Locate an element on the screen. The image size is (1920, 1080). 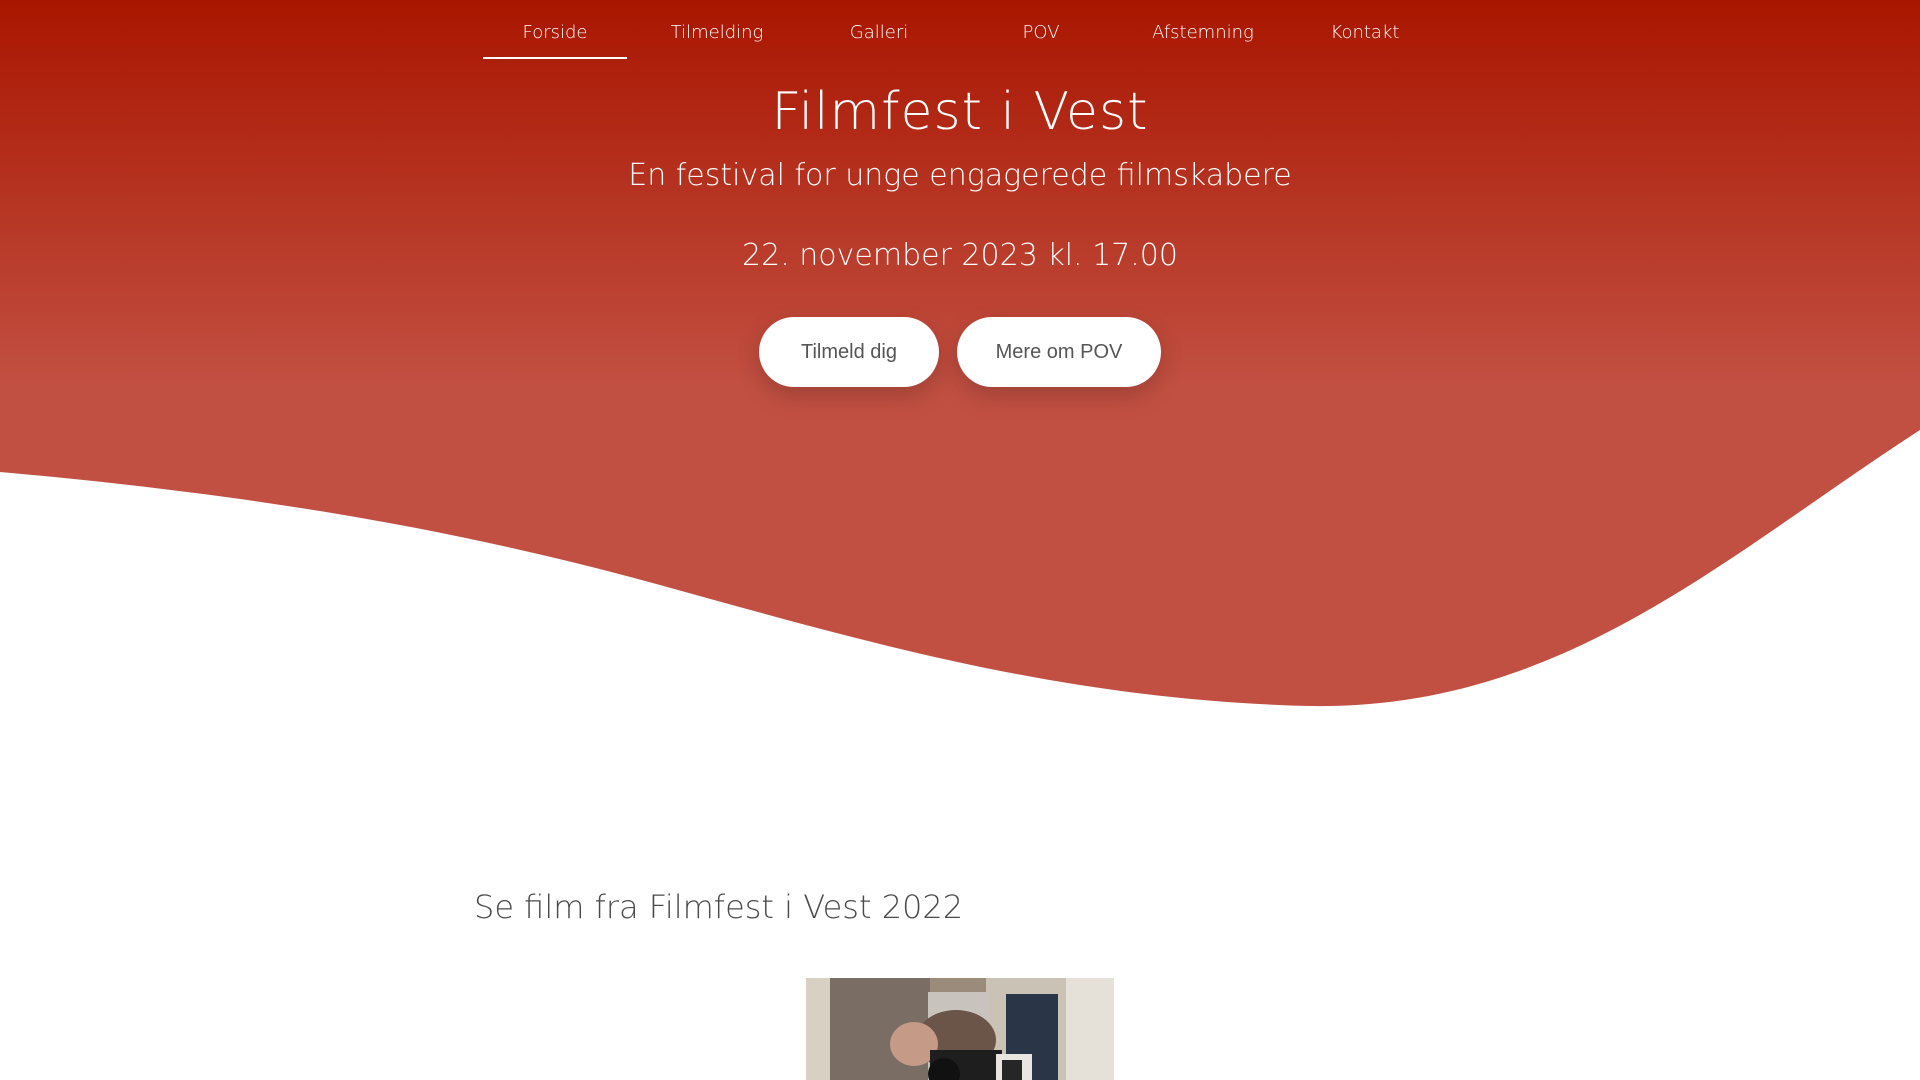
nav-item-pov: POV is located at coordinates (1041, 39).